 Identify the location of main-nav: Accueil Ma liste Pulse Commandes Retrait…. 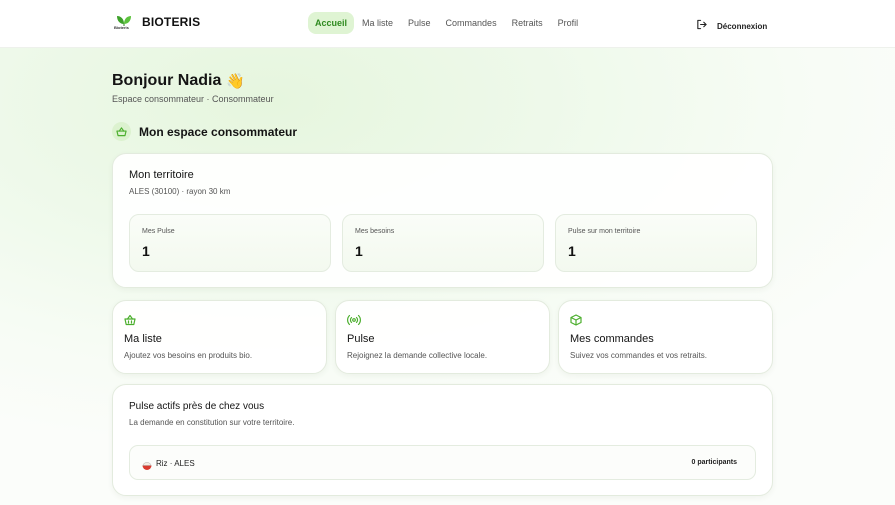
(447, 23).